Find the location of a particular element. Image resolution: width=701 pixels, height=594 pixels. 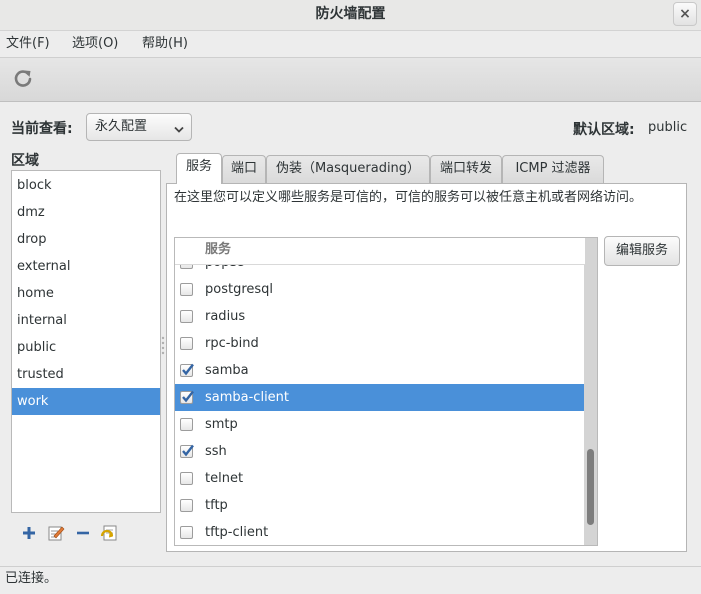

zone-item-drop: drop is located at coordinates (86, 239).